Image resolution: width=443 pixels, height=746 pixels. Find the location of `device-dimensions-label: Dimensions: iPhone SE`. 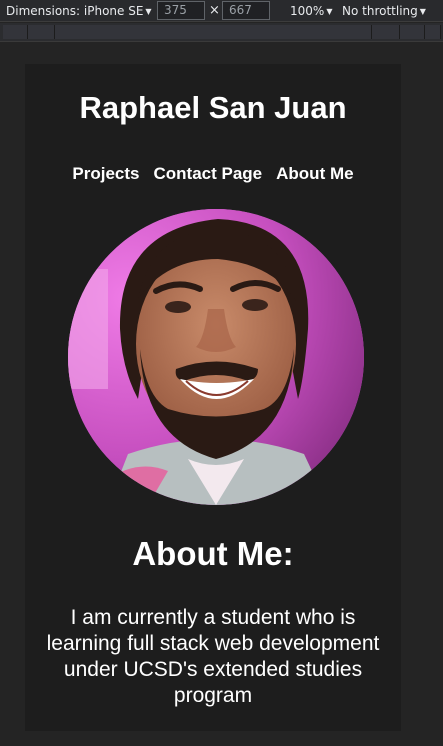

device-dimensions-label: Dimensions: iPhone SE is located at coordinates (75, 11).